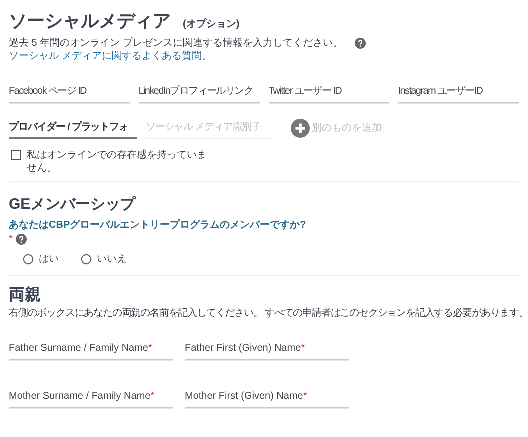  What do you see at coordinates (158, 225) in the screenshot?
I see `question-text: あなたはCBPグローバルエントリープログラムのメンバーですか?` at bounding box center [158, 225].